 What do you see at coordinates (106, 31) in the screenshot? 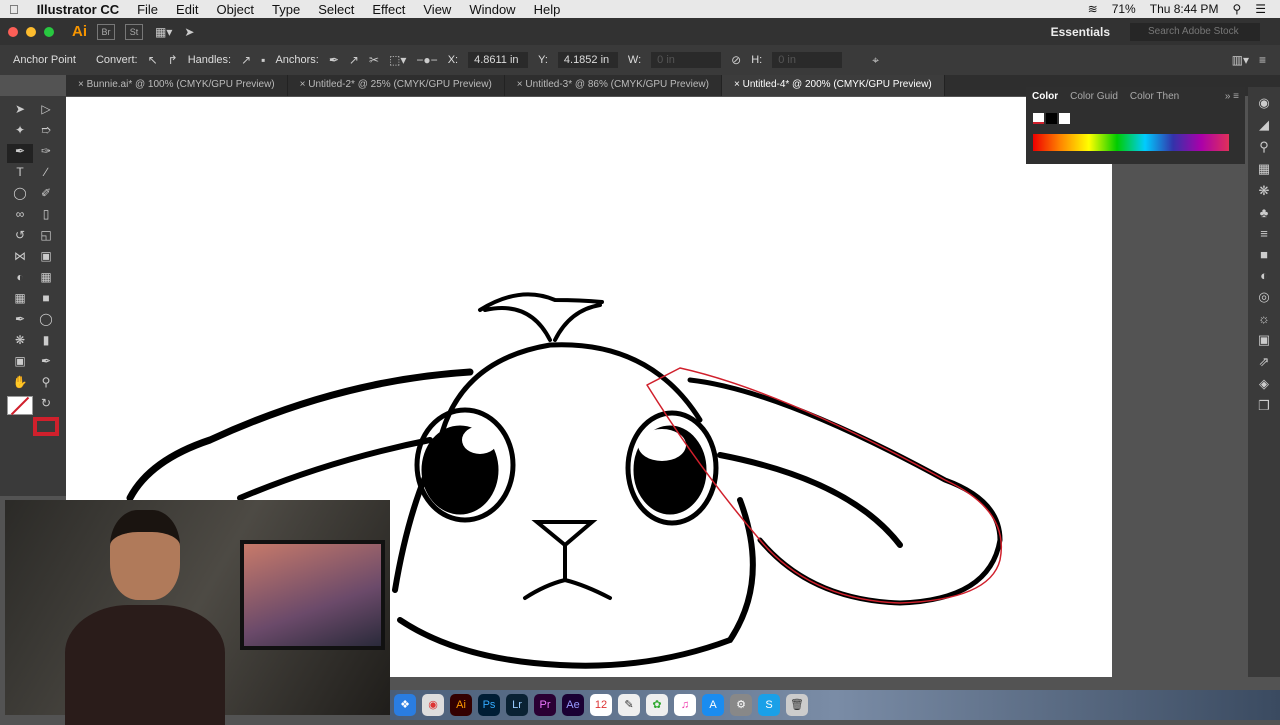
I see `bridge-button: Br` at bounding box center [106, 31].